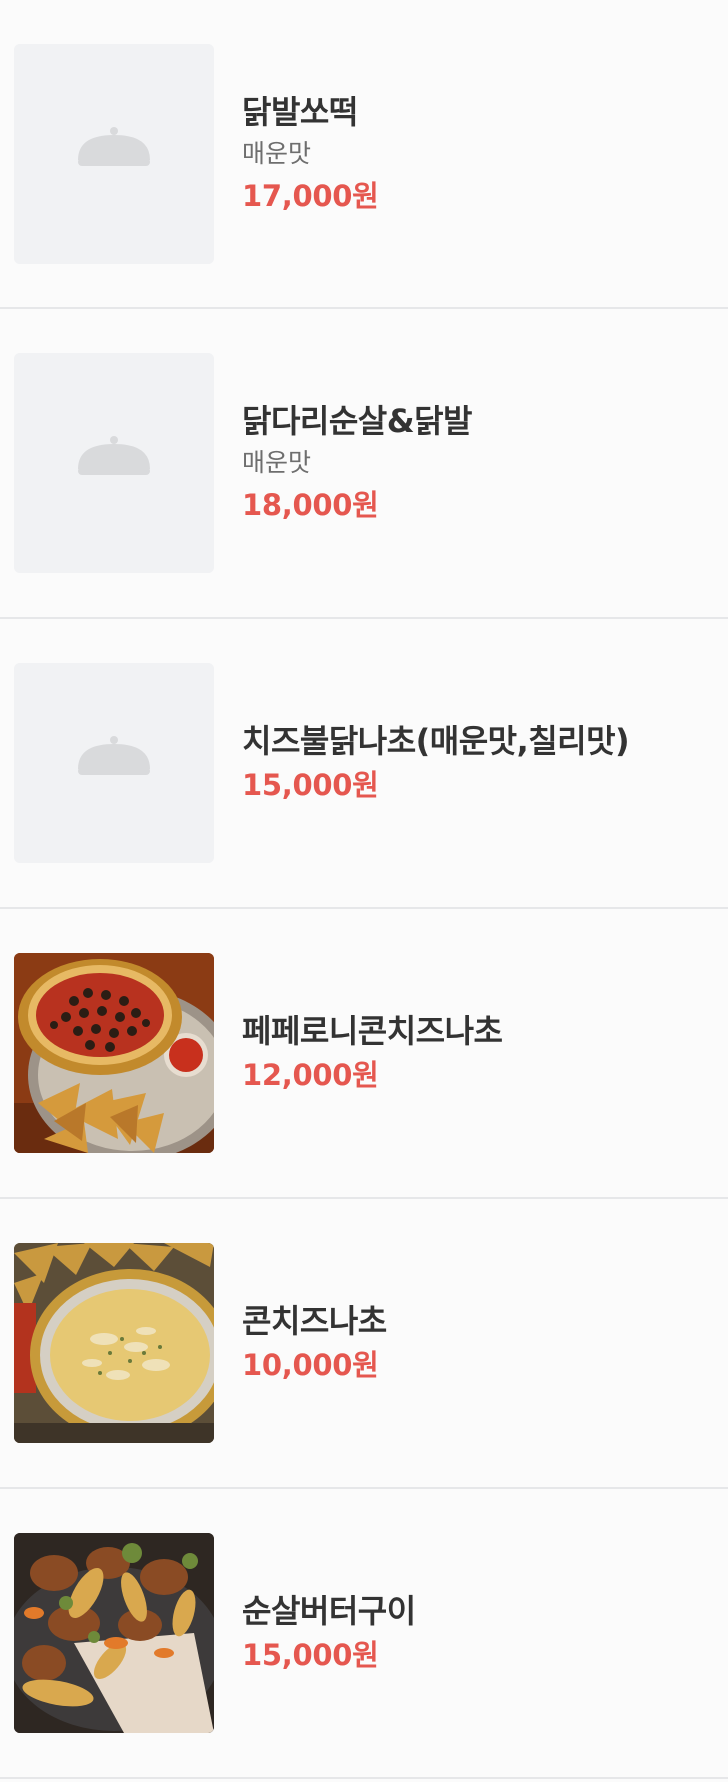 This screenshot has width=728, height=1782. I want to click on menu-item-info: 치즈불닭나초(매운맛,칠리맛) 15,000원, so click(436, 763).